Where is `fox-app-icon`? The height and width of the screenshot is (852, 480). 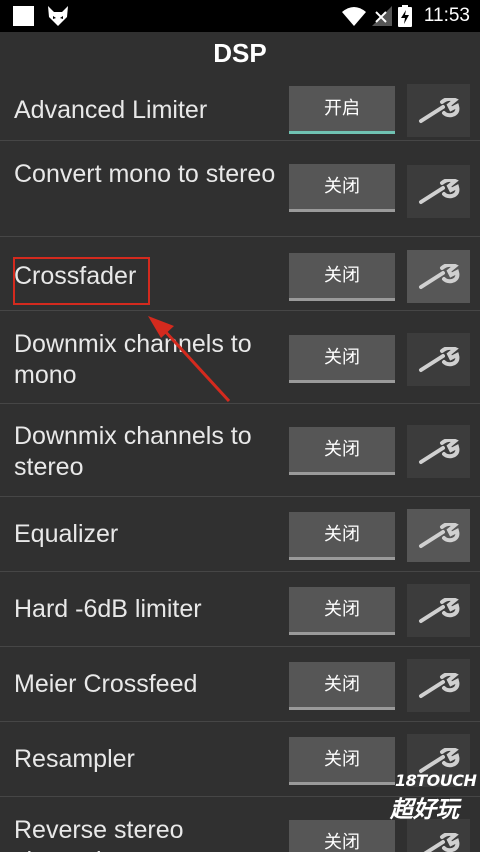 fox-app-icon is located at coordinates (58, 16).